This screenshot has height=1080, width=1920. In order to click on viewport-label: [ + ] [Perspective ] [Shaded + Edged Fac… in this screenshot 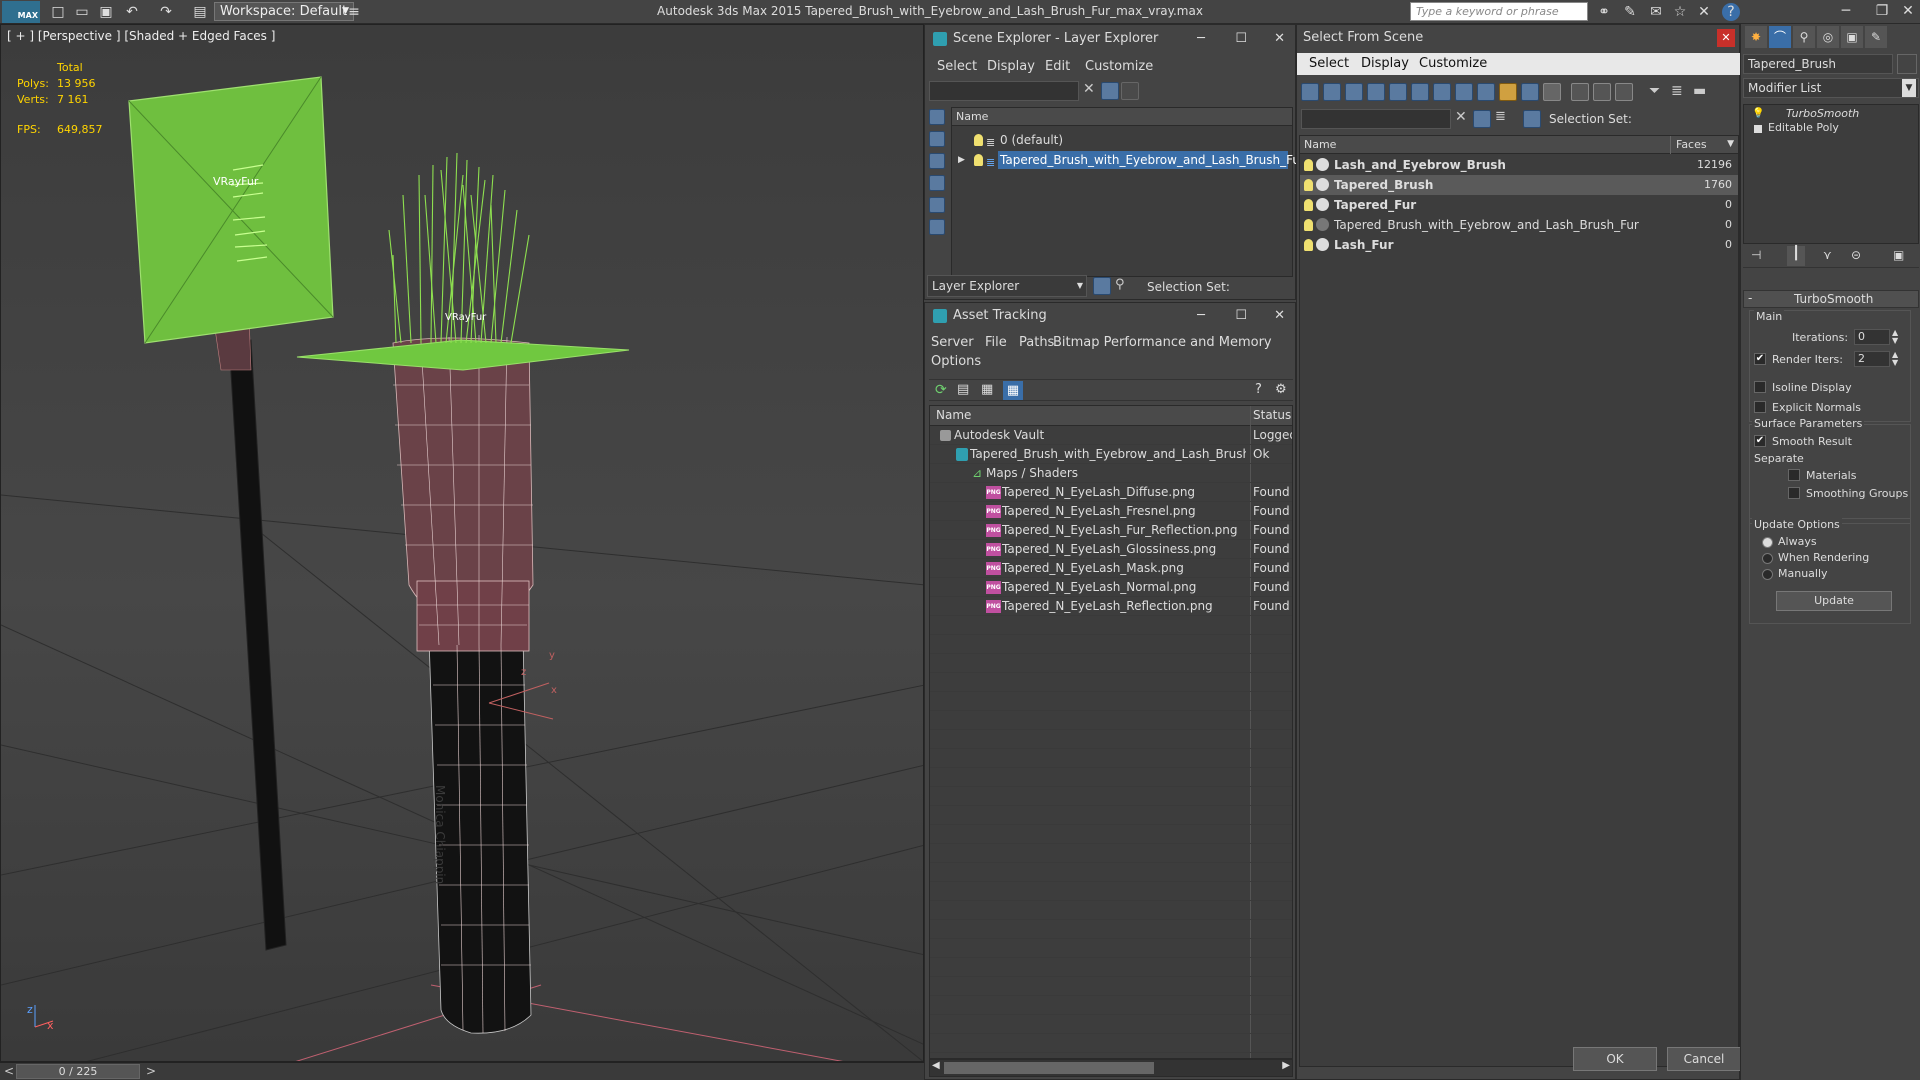, I will do `click(141, 36)`.